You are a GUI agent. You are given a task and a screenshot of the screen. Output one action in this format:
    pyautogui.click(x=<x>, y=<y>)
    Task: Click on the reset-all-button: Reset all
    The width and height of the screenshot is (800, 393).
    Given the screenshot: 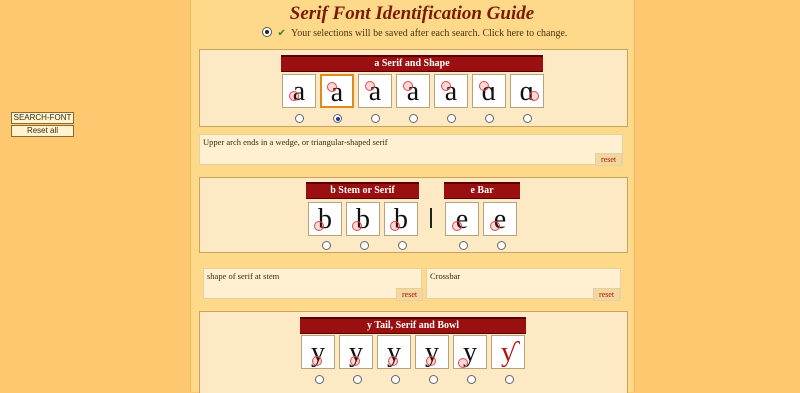 What is the action you would take?
    pyautogui.click(x=42, y=131)
    